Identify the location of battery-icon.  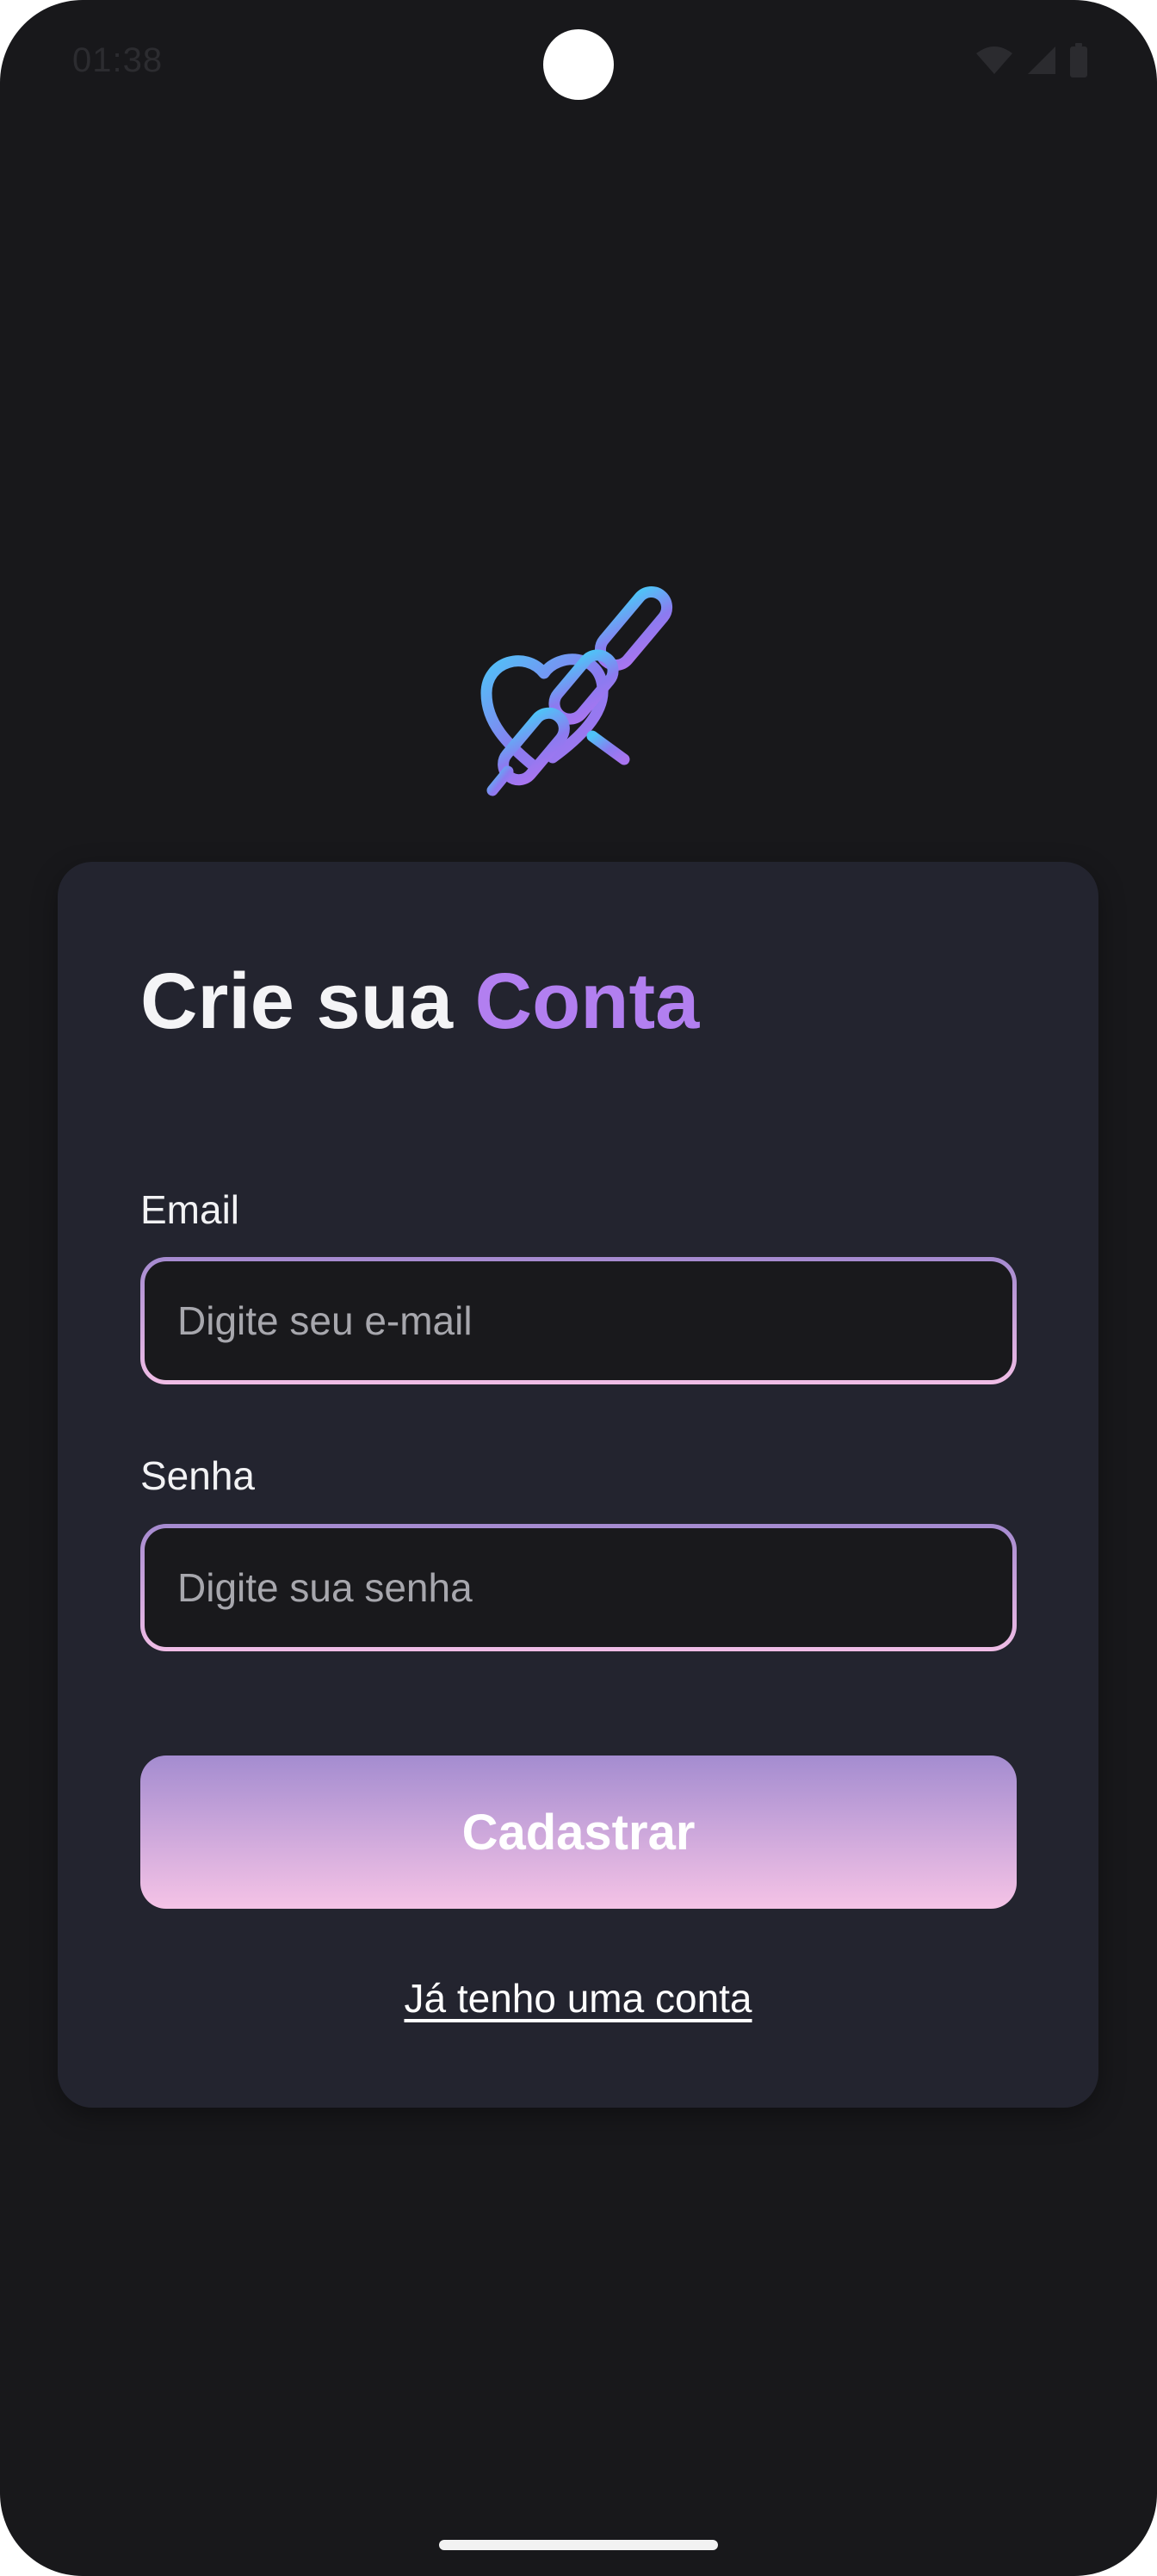
(1078, 60).